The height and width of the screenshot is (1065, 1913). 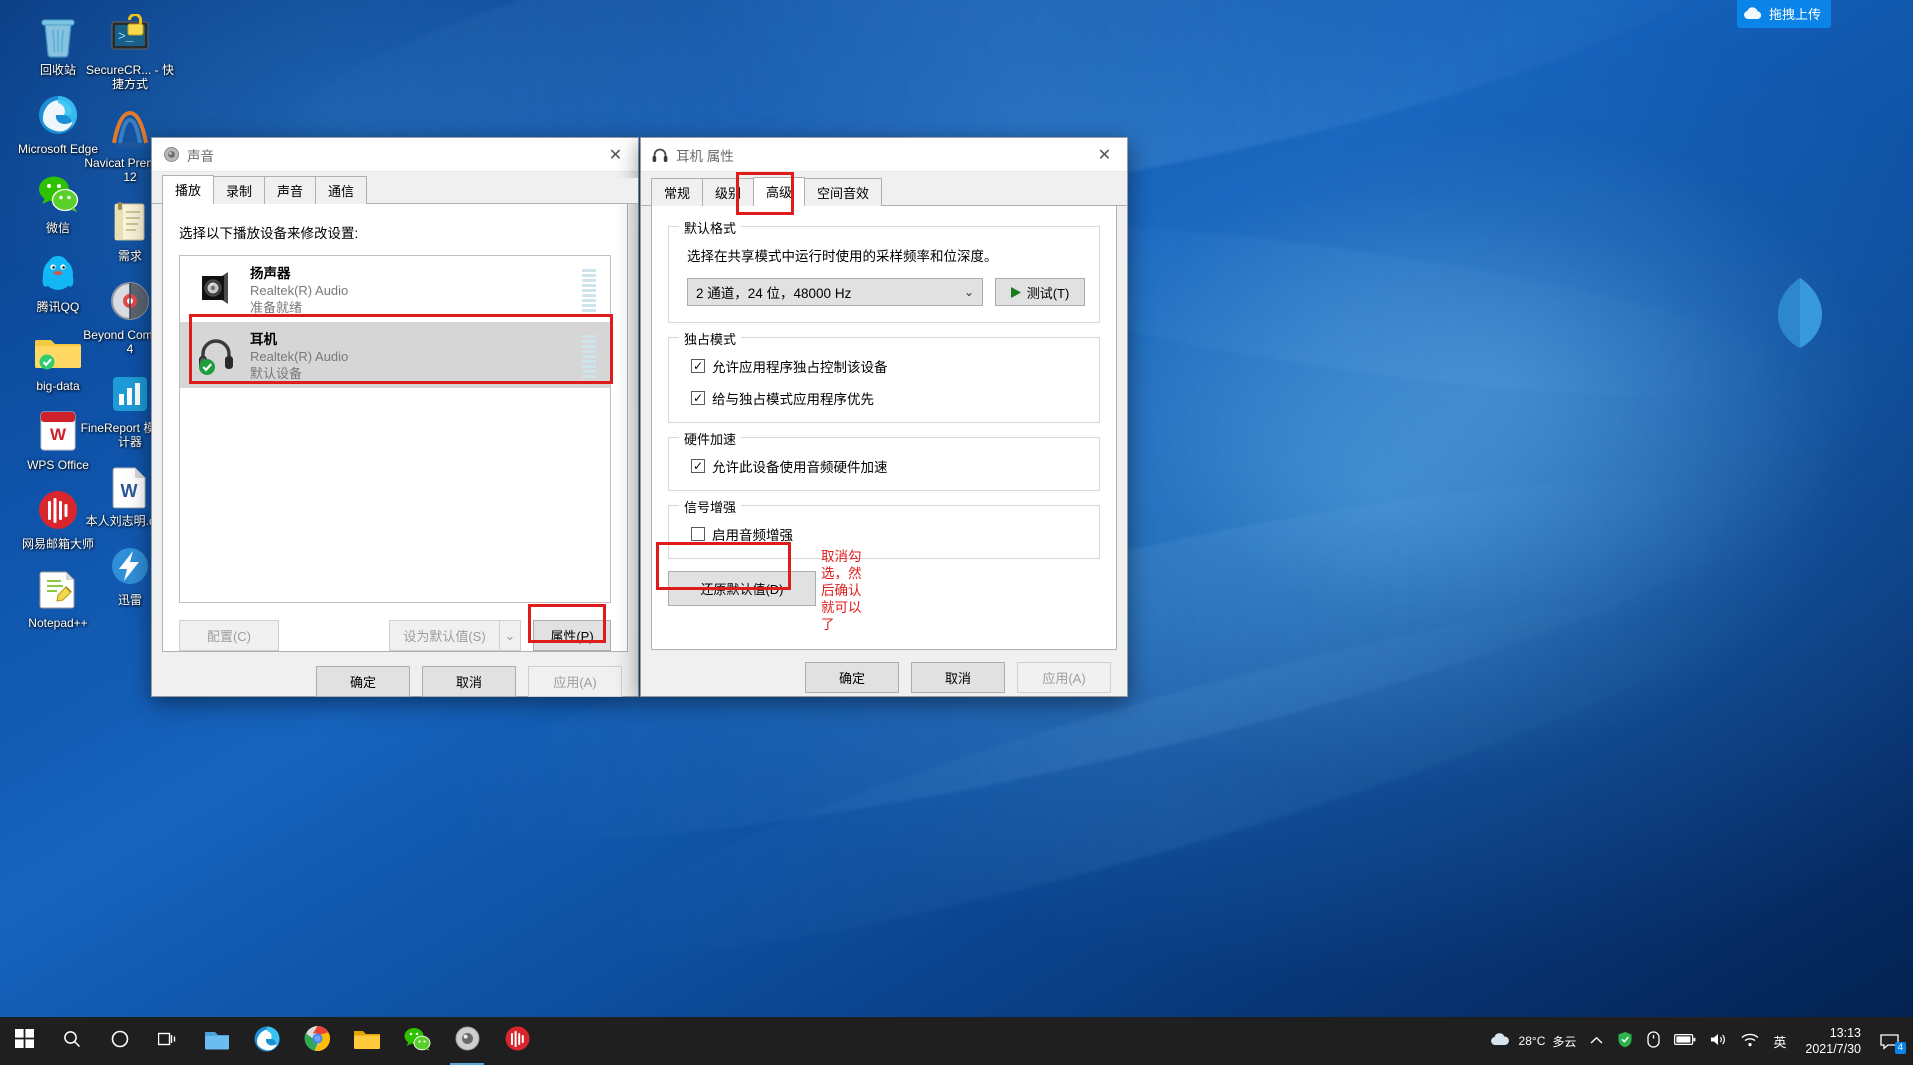 What do you see at coordinates (129, 600) in the screenshot?
I see `desktop-icon-label: 迅雷` at bounding box center [129, 600].